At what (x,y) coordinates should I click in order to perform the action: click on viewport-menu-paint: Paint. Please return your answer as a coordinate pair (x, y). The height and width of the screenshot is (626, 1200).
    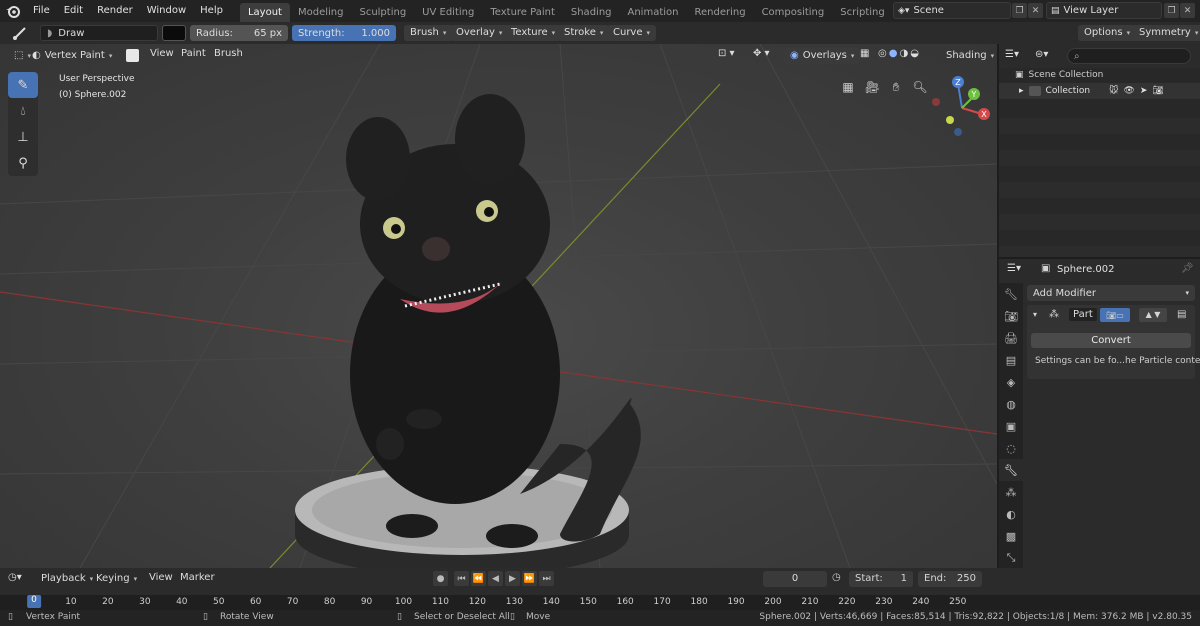
    Looking at the image, I should click on (193, 53).